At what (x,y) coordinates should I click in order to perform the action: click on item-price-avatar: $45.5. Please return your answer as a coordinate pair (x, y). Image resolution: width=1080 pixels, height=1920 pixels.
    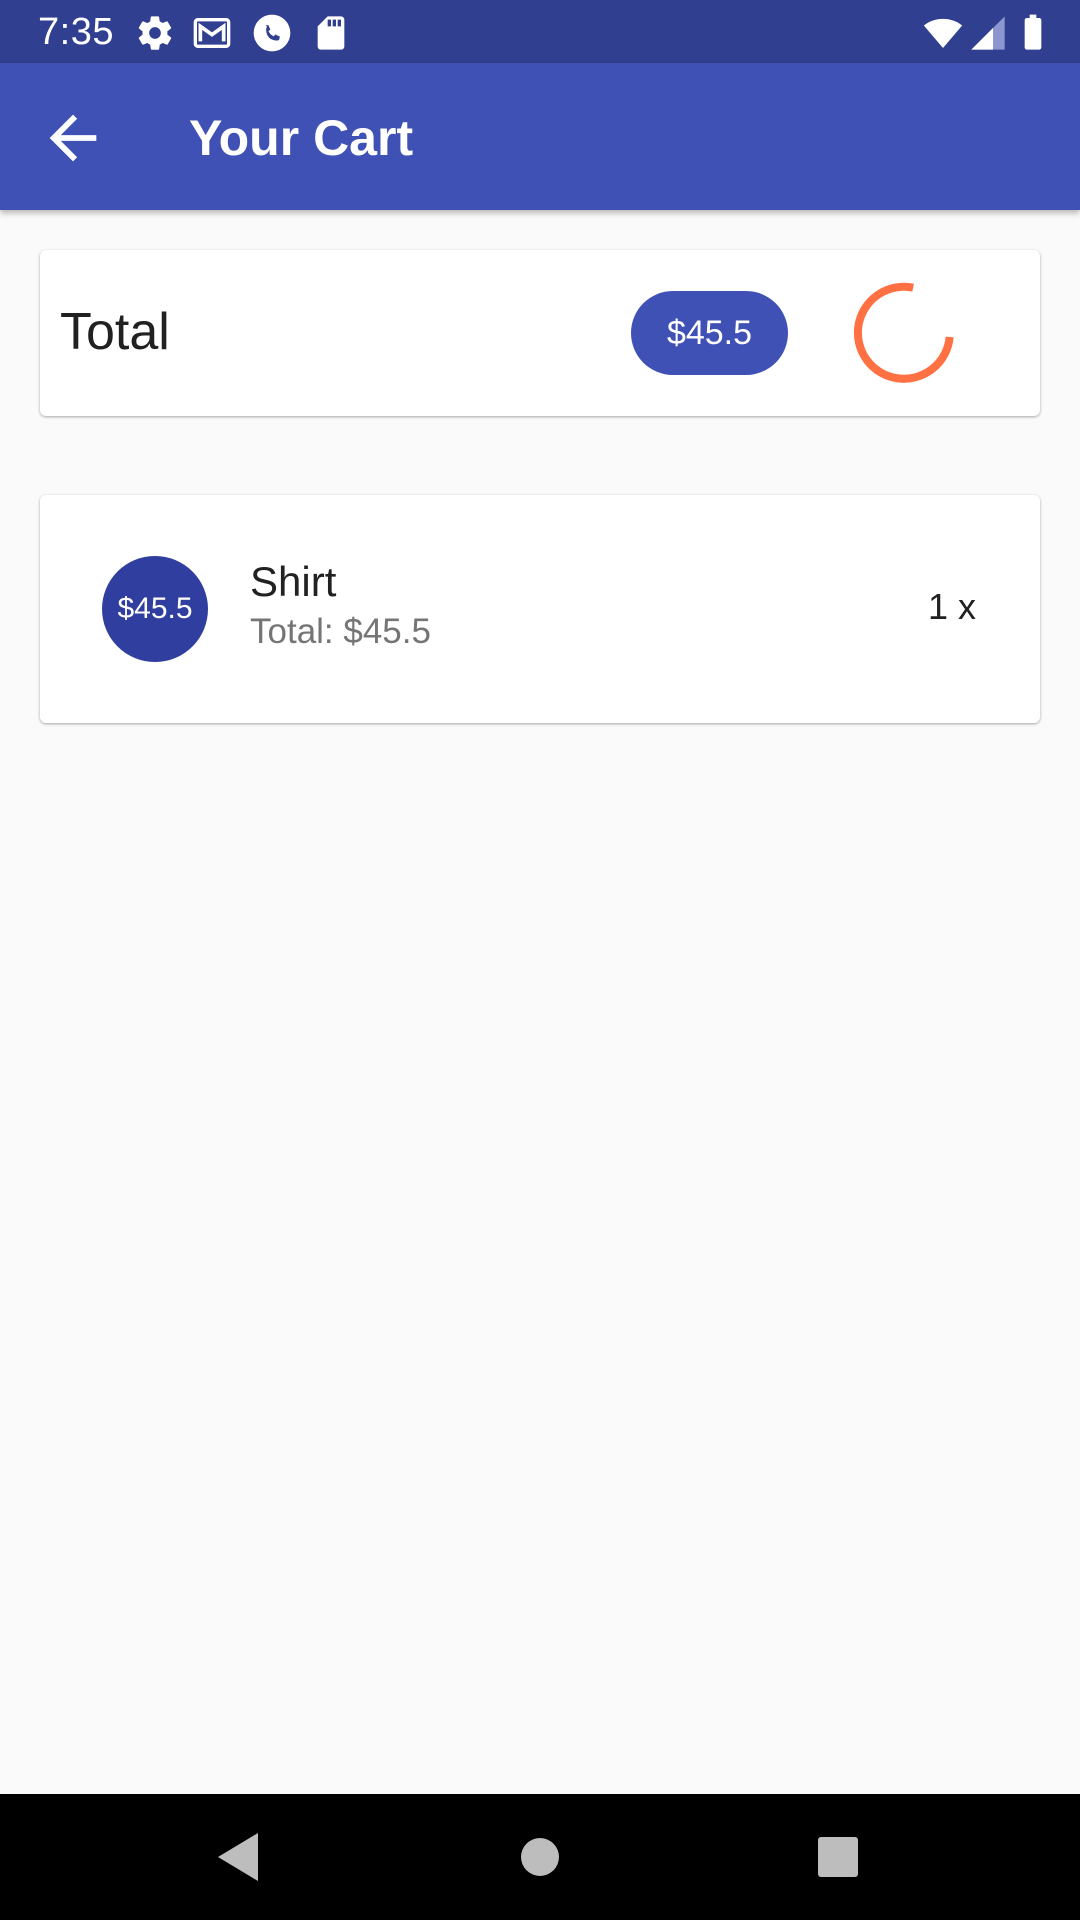
    Looking at the image, I should click on (155, 609).